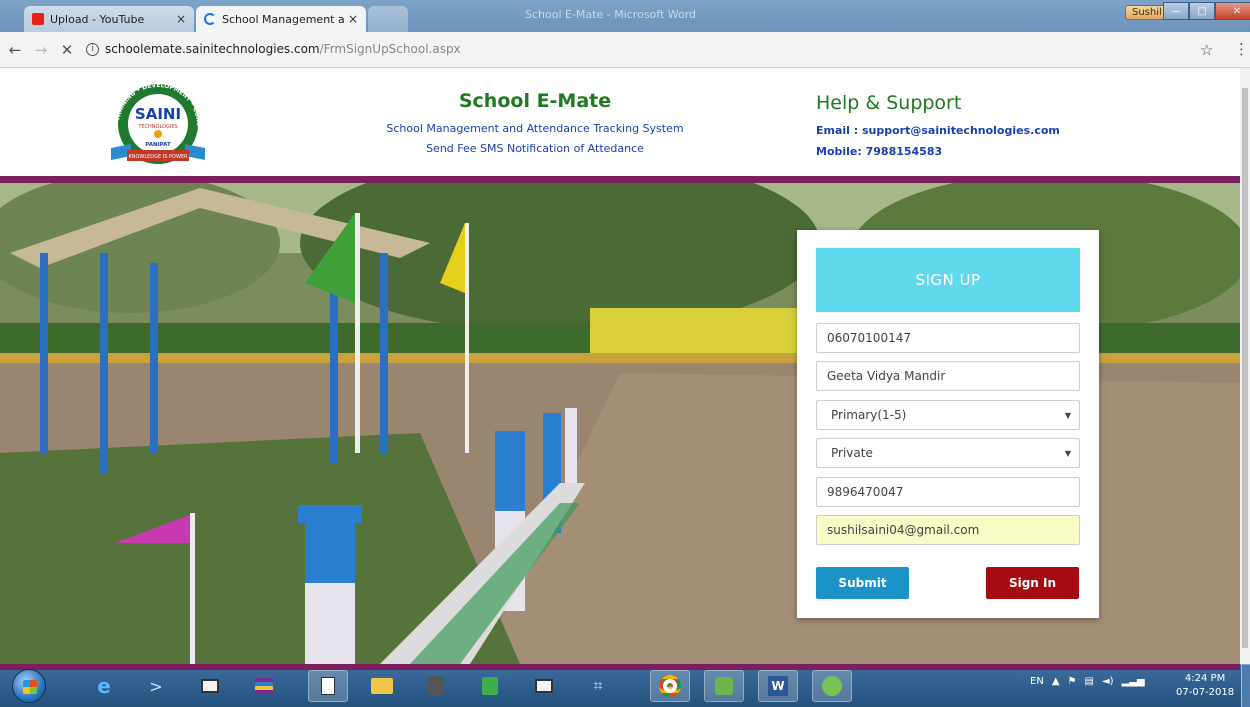 The image size is (1250, 707). I want to click on logo-panipat: PANIPAT, so click(158, 145).